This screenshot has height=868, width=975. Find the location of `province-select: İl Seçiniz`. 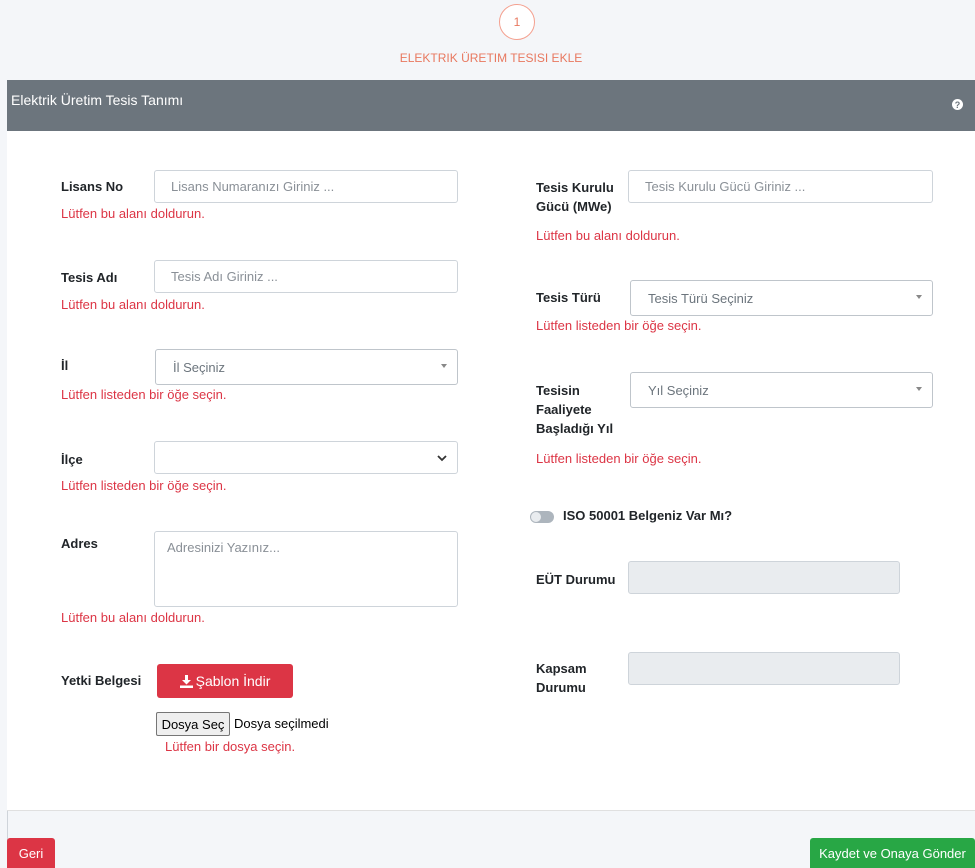

province-select: İl Seçiniz is located at coordinates (306, 367).